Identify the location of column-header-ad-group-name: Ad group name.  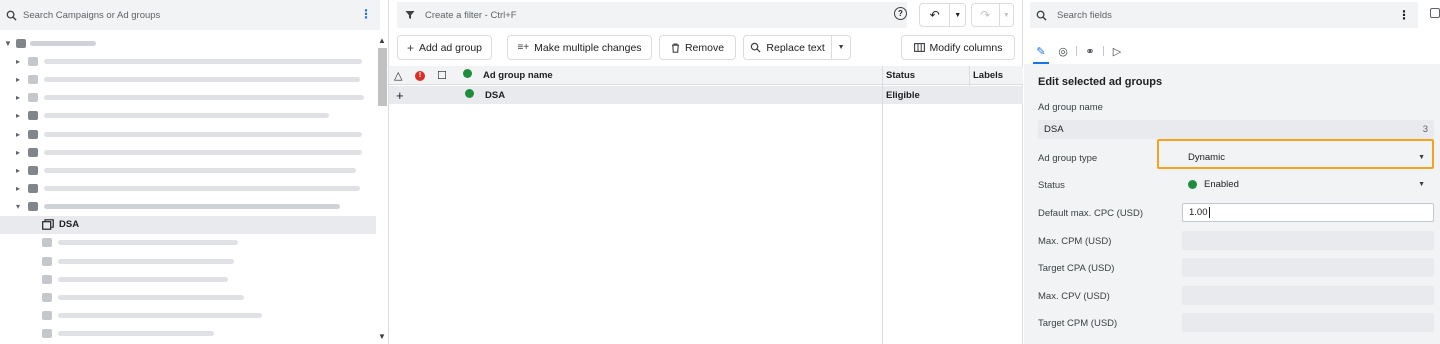
(518, 75).